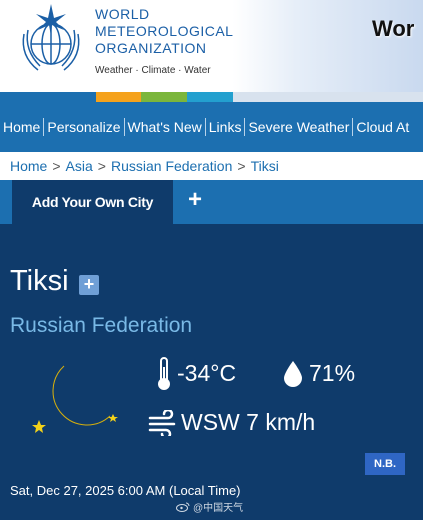 Image resolution: width=423 pixels, height=520 pixels. I want to click on nav-item-whats-new: What's New, so click(165, 127).